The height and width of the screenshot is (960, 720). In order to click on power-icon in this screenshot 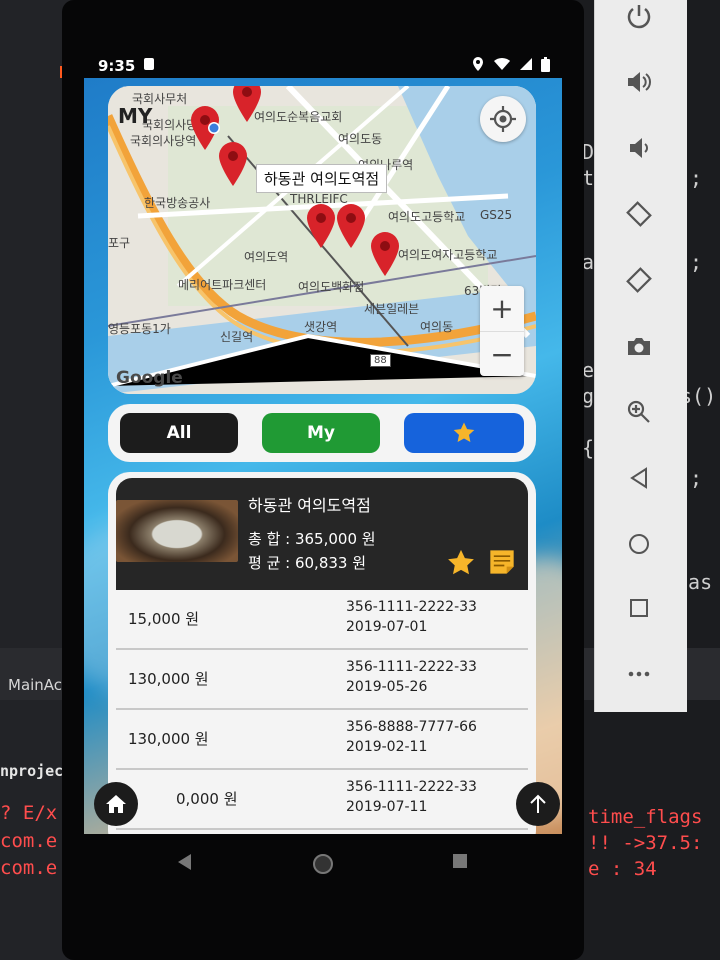, I will do `click(639, 19)`.